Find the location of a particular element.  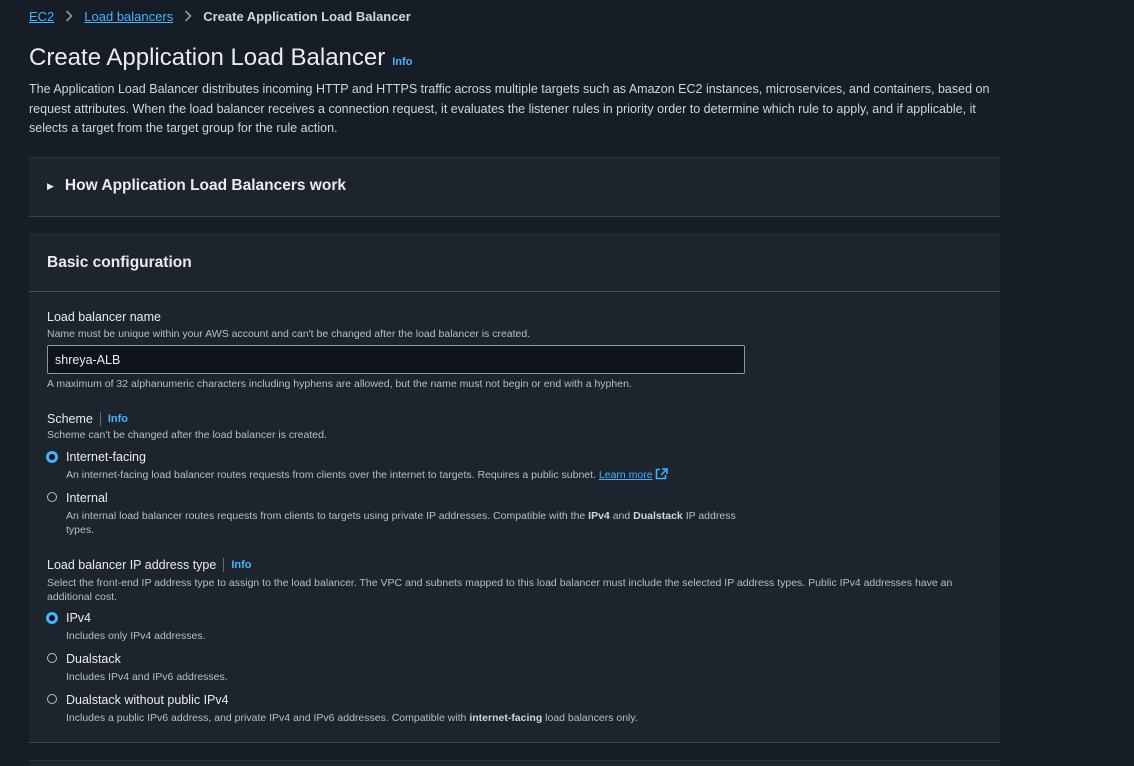

how-alb-work-toggle: ▶ How Application Load Balancers work is located at coordinates (514, 186).